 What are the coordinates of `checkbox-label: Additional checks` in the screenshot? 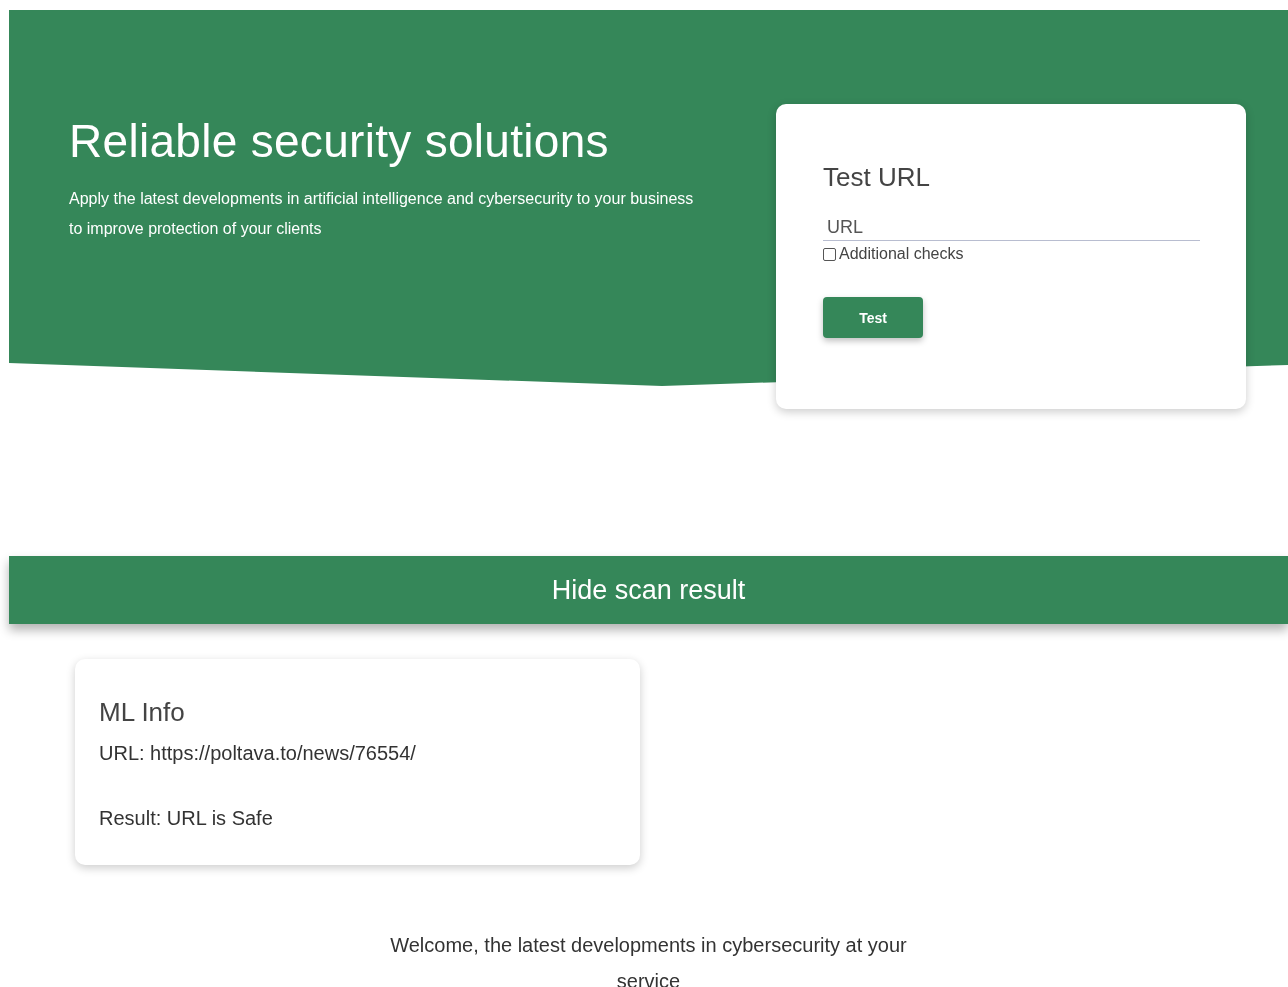 It's located at (901, 254).